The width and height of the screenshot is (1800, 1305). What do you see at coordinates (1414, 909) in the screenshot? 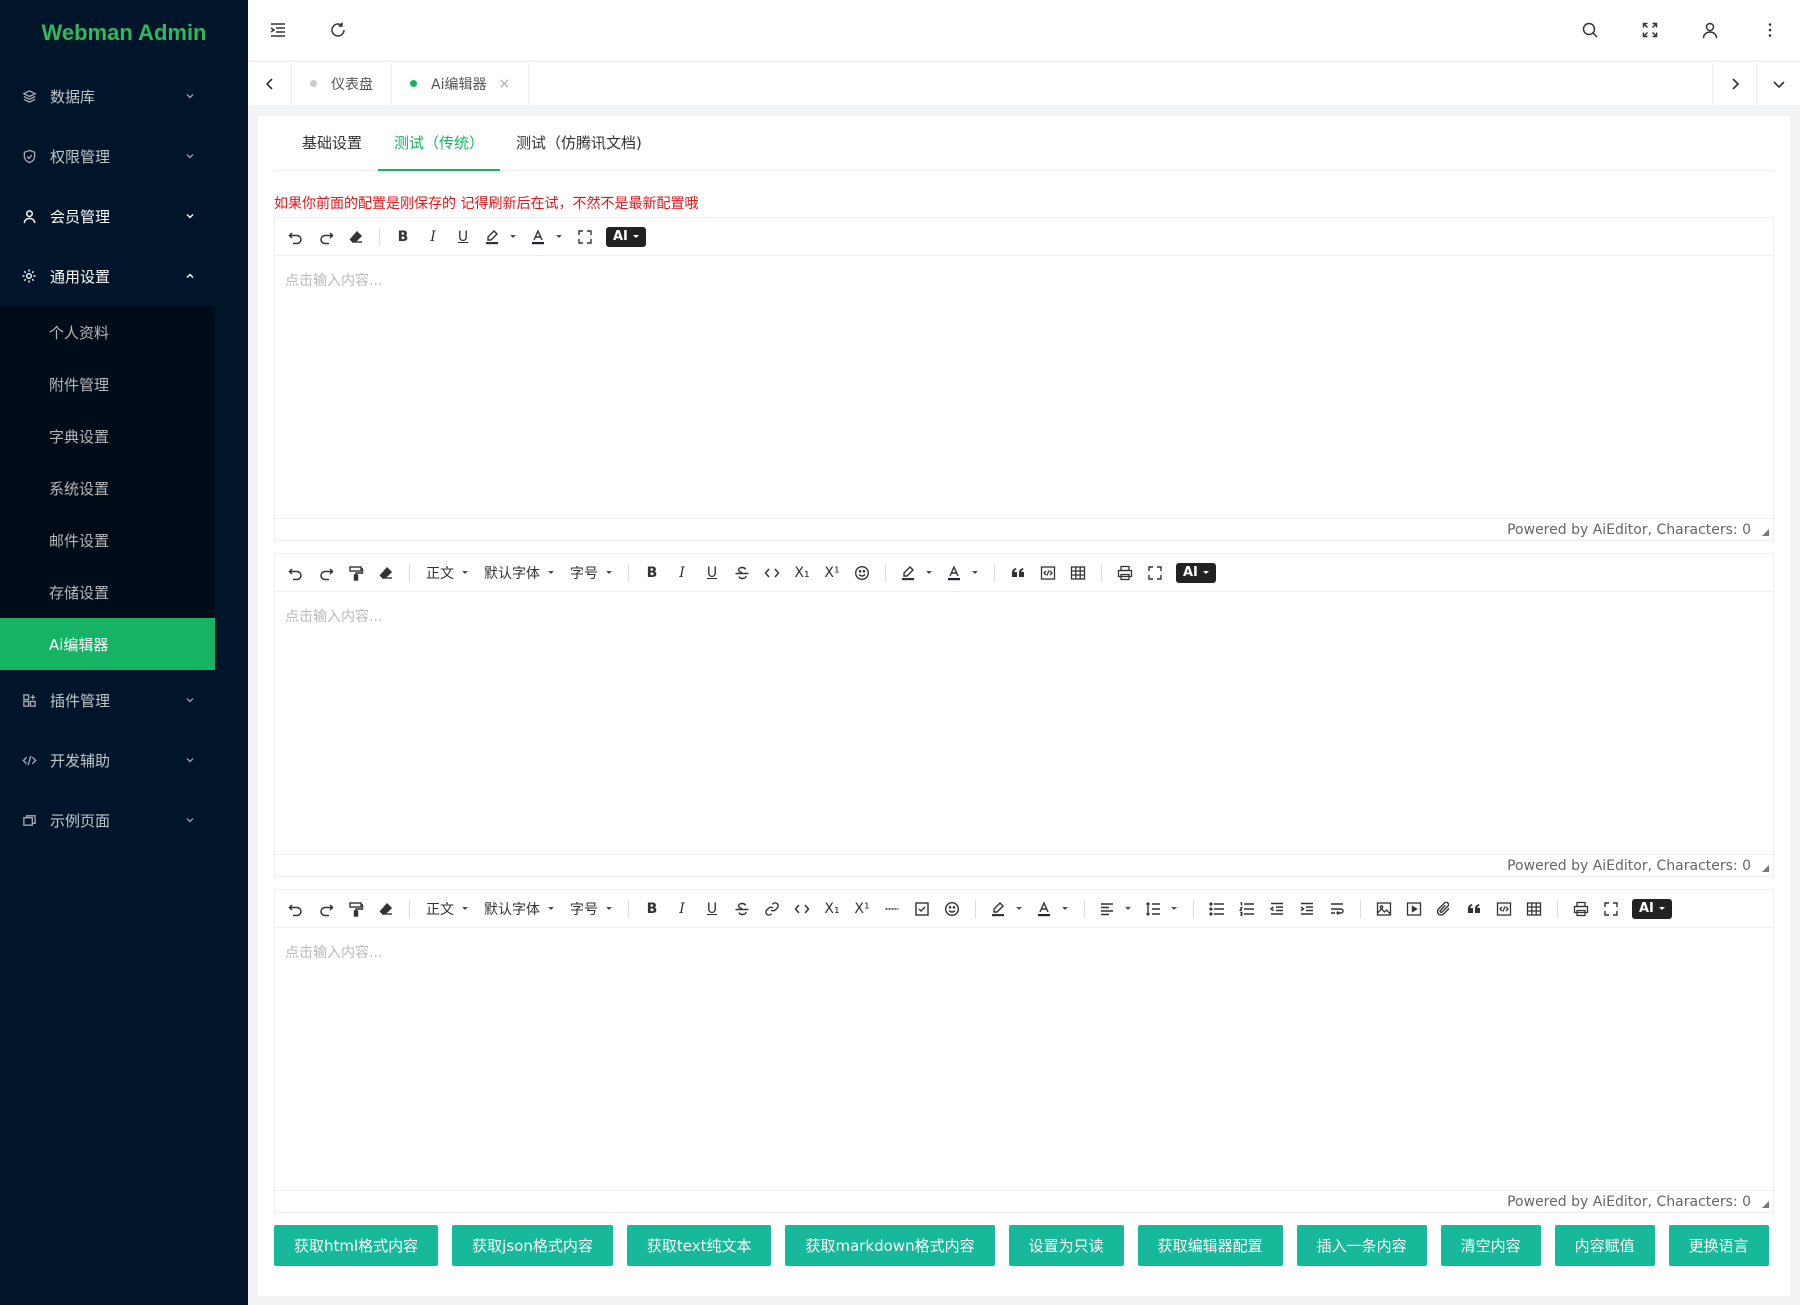
I see `video-button` at bounding box center [1414, 909].